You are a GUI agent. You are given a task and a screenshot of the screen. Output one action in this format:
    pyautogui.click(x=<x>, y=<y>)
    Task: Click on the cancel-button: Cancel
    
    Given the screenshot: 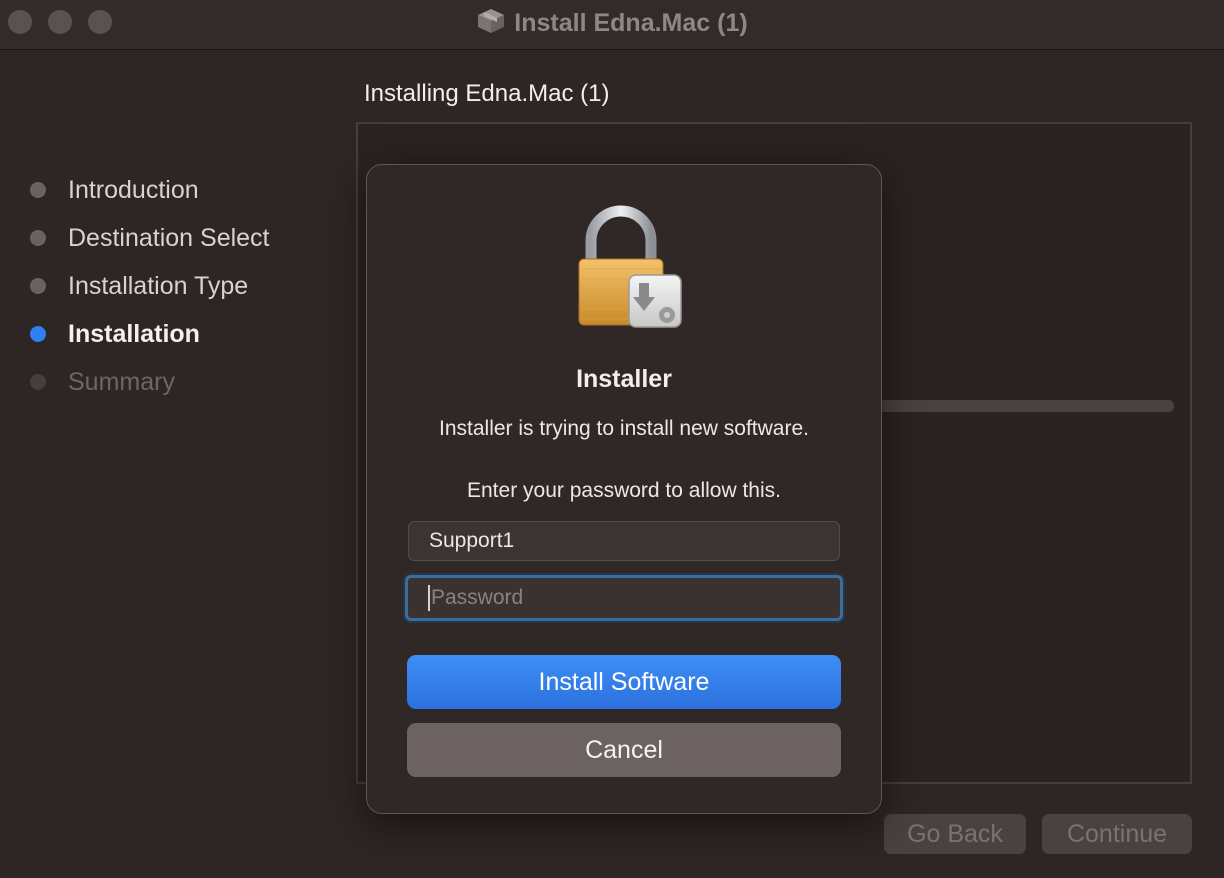 What is the action you would take?
    pyautogui.click(x=624, y=750)
    